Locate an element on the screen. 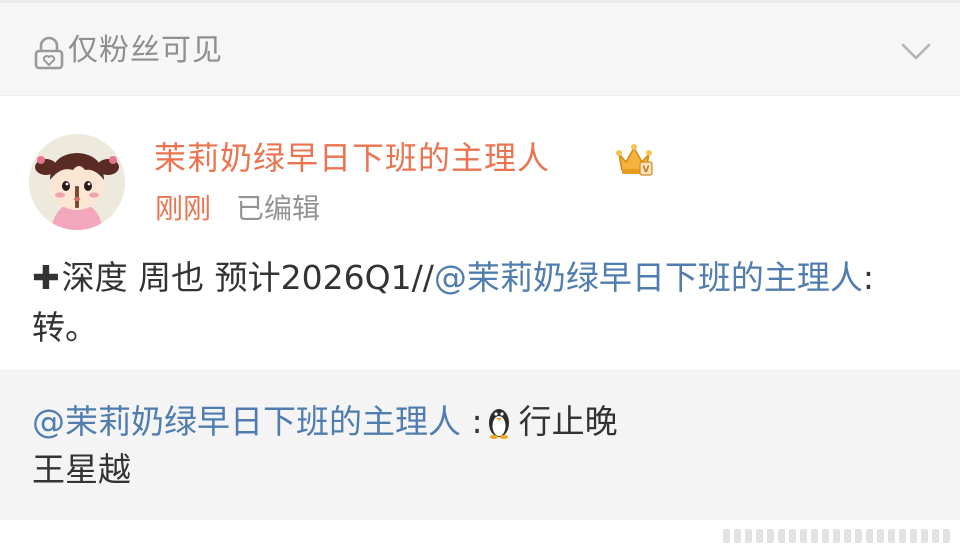 The width and height of the screenshot is (960, 547). lock-heart-icon is located at coordinates (49, 53).